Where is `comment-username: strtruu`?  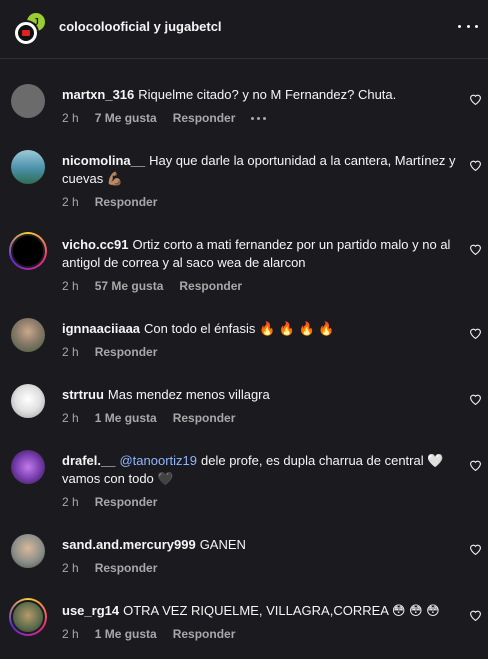 comment-username: strtruu is located at coordinates (83, 394).